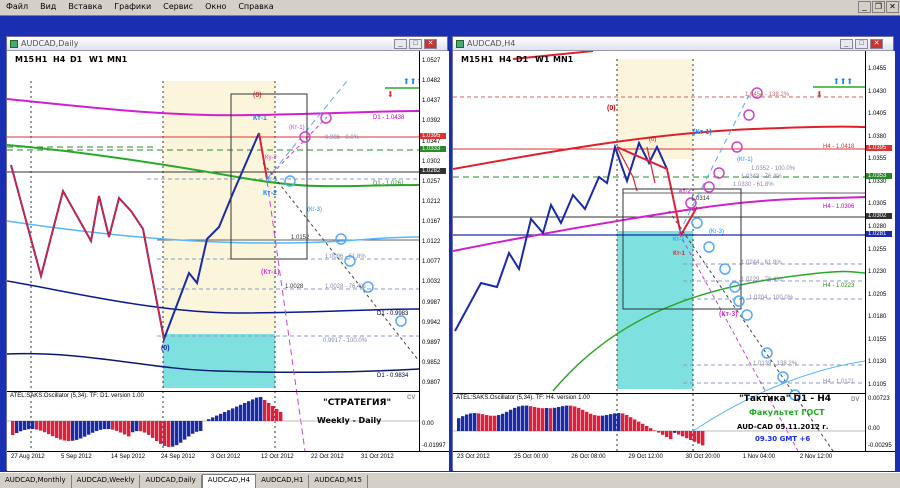 The height and width of the screenshot is (488, 900). What do you see at coordinates (219, 361) in the screenshot?
I see `time-zone-cyan` at bounding box center [219, 361].